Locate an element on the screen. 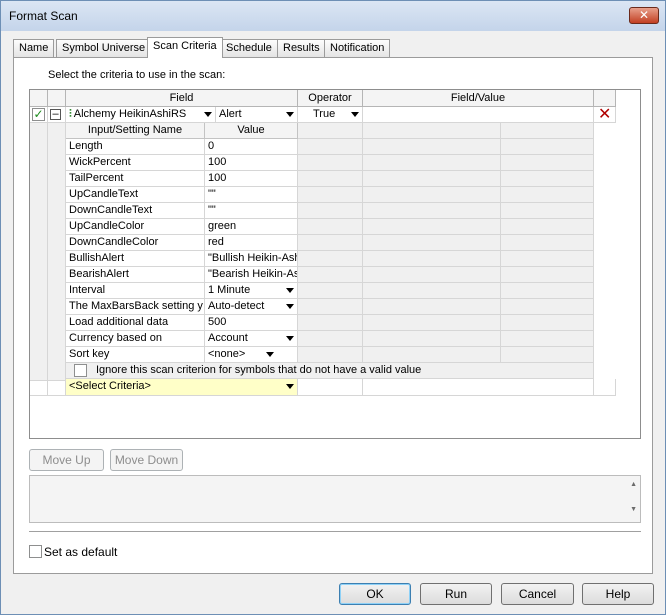  checkmark-icon: ✓ is located at coordinates (38, 114).